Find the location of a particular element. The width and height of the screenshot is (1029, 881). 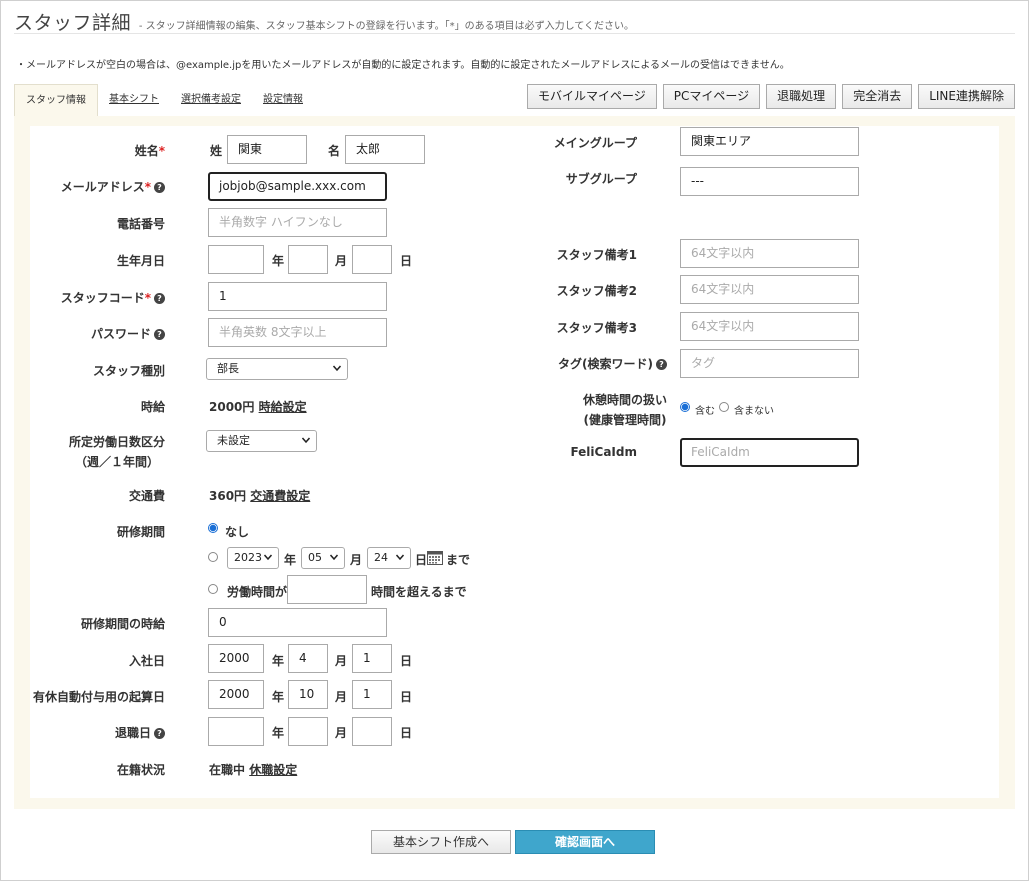

training-wage-input: 0 is located at coordinates (297, 622).